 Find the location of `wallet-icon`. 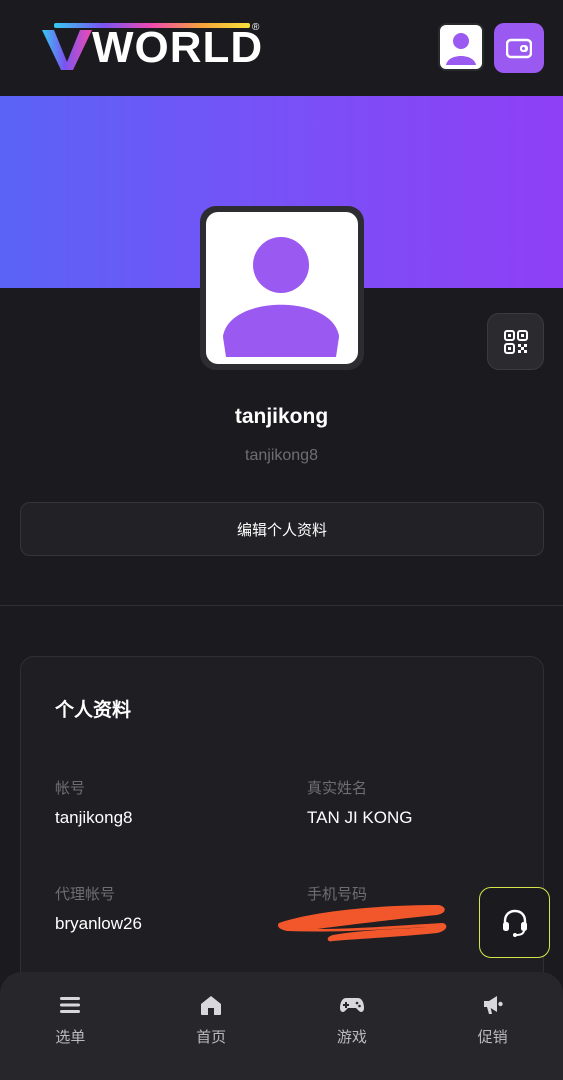

wallet-icon is located at coordinates (519, 48).